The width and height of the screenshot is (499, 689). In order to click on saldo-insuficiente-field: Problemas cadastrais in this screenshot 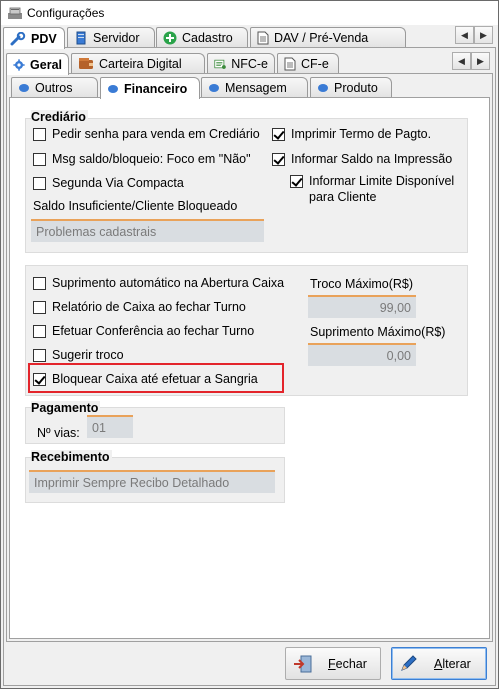, I will do `click(147, 230)`.